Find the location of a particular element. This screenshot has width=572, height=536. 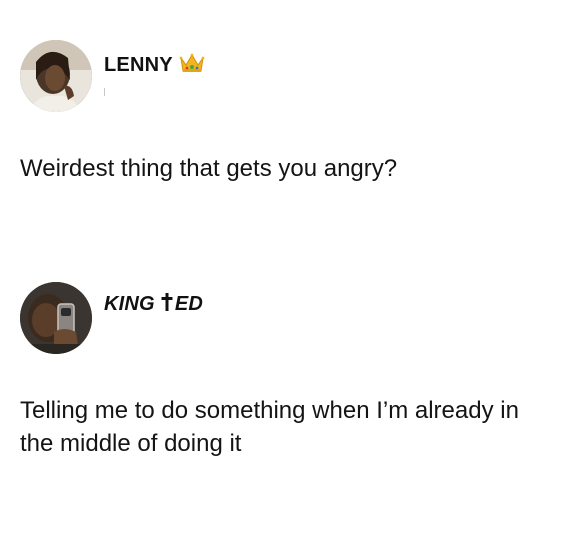

avatar-lenny is located at coordinates (56, 76).